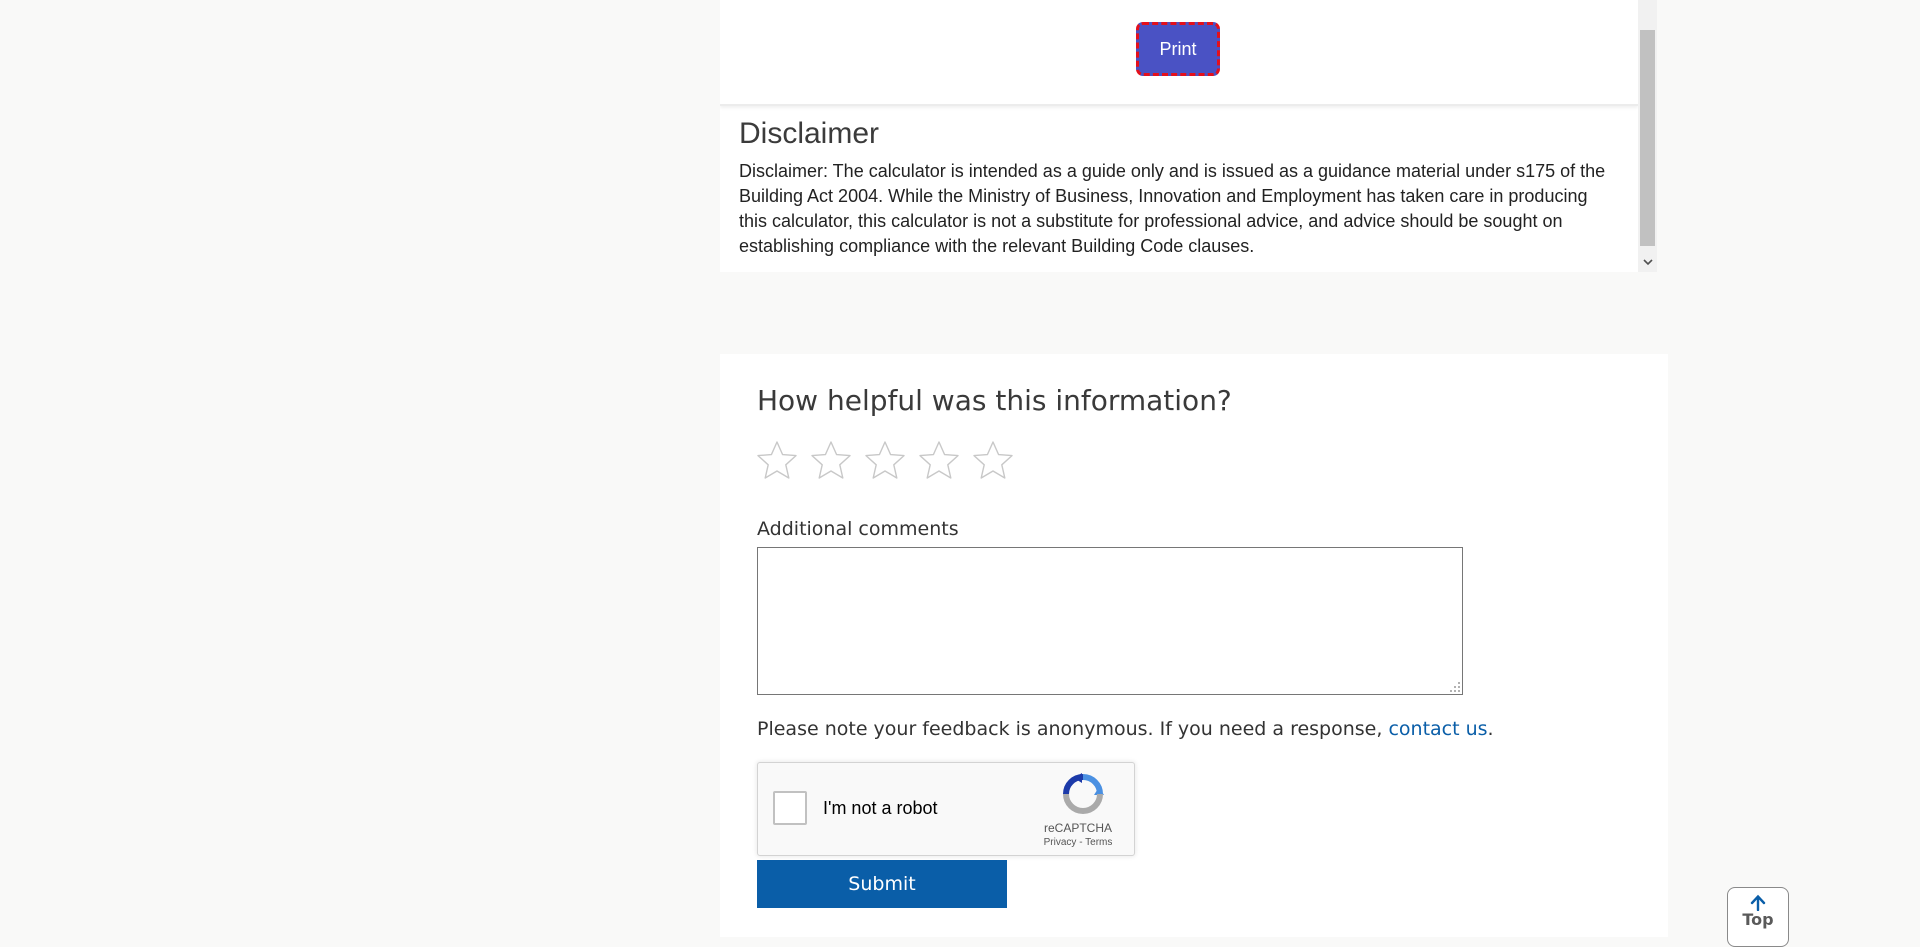  I want to click on recaptcha-logo-icon, so click(1083, 793).